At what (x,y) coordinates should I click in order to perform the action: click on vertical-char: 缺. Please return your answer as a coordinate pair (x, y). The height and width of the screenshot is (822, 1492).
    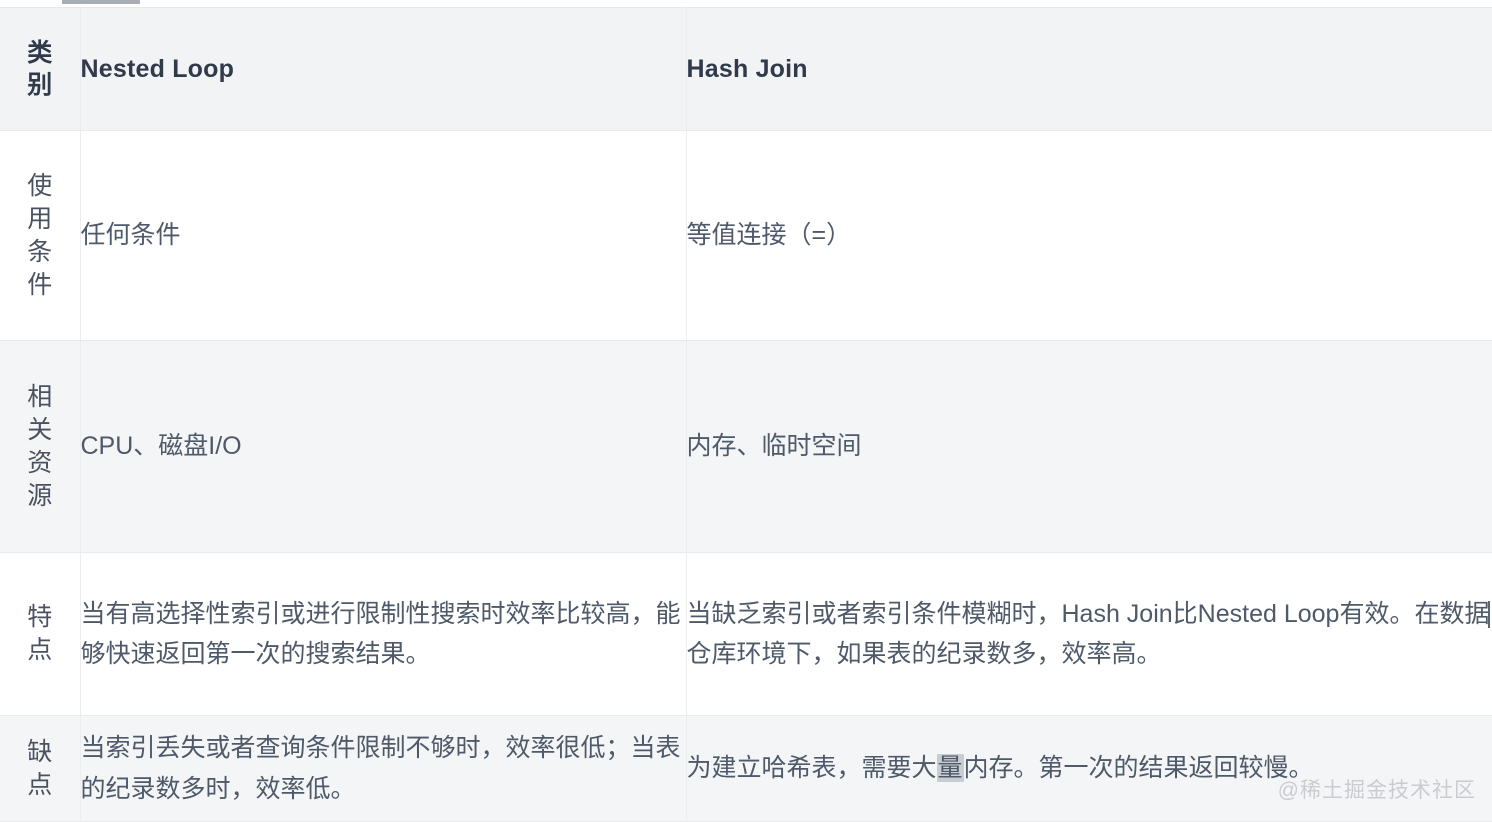
    Looking at the image, I should click on (40, 751).